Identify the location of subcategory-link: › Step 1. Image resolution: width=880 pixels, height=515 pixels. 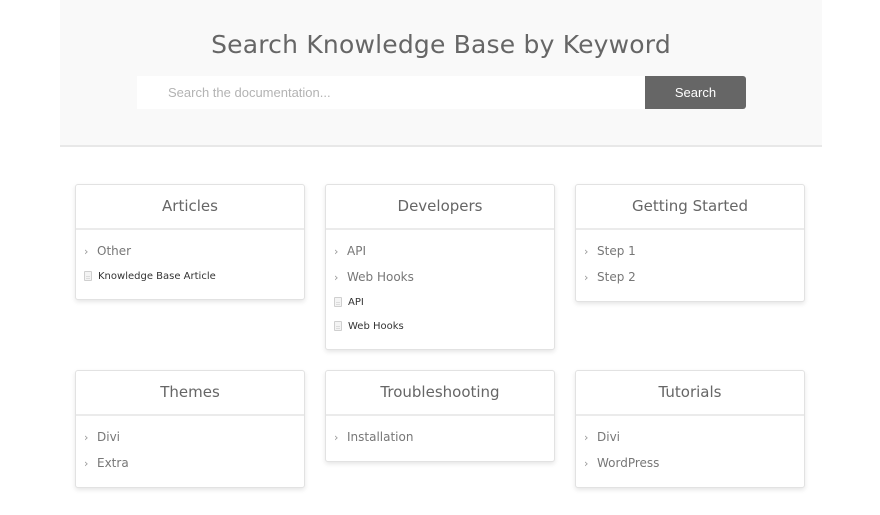
(690, 251).